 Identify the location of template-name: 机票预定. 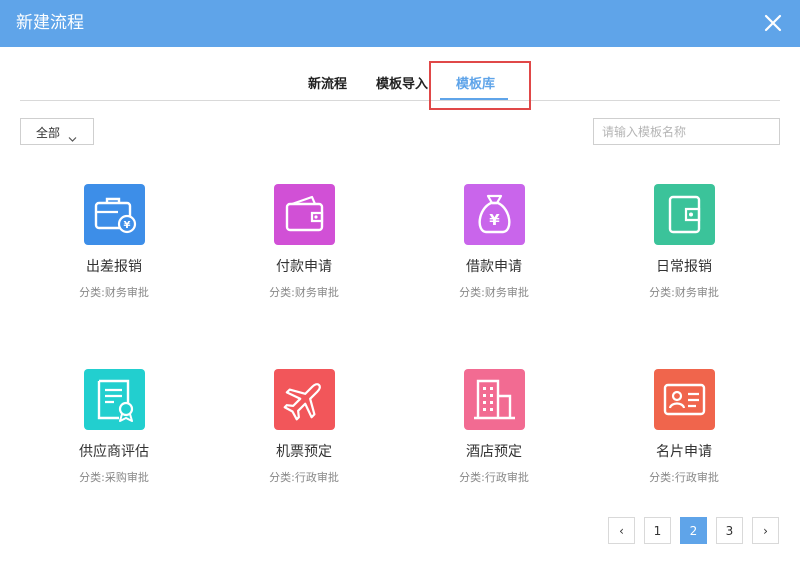
(304, 452).